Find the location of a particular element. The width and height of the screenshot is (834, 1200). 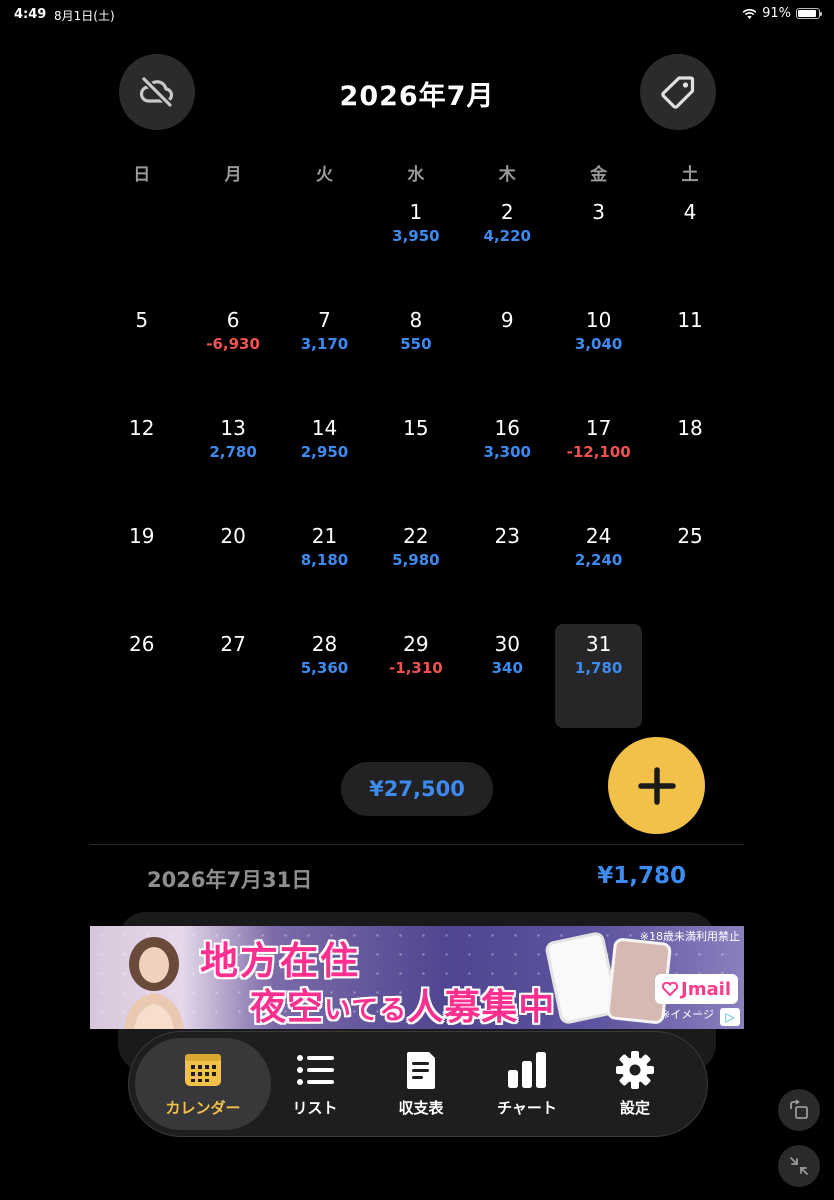

ad-banner: 地方在住 夜空いてる人募集中 ※18歳未満利用禁止 Jmail ※イメージ ▷ is located at coordinates (417, 977).